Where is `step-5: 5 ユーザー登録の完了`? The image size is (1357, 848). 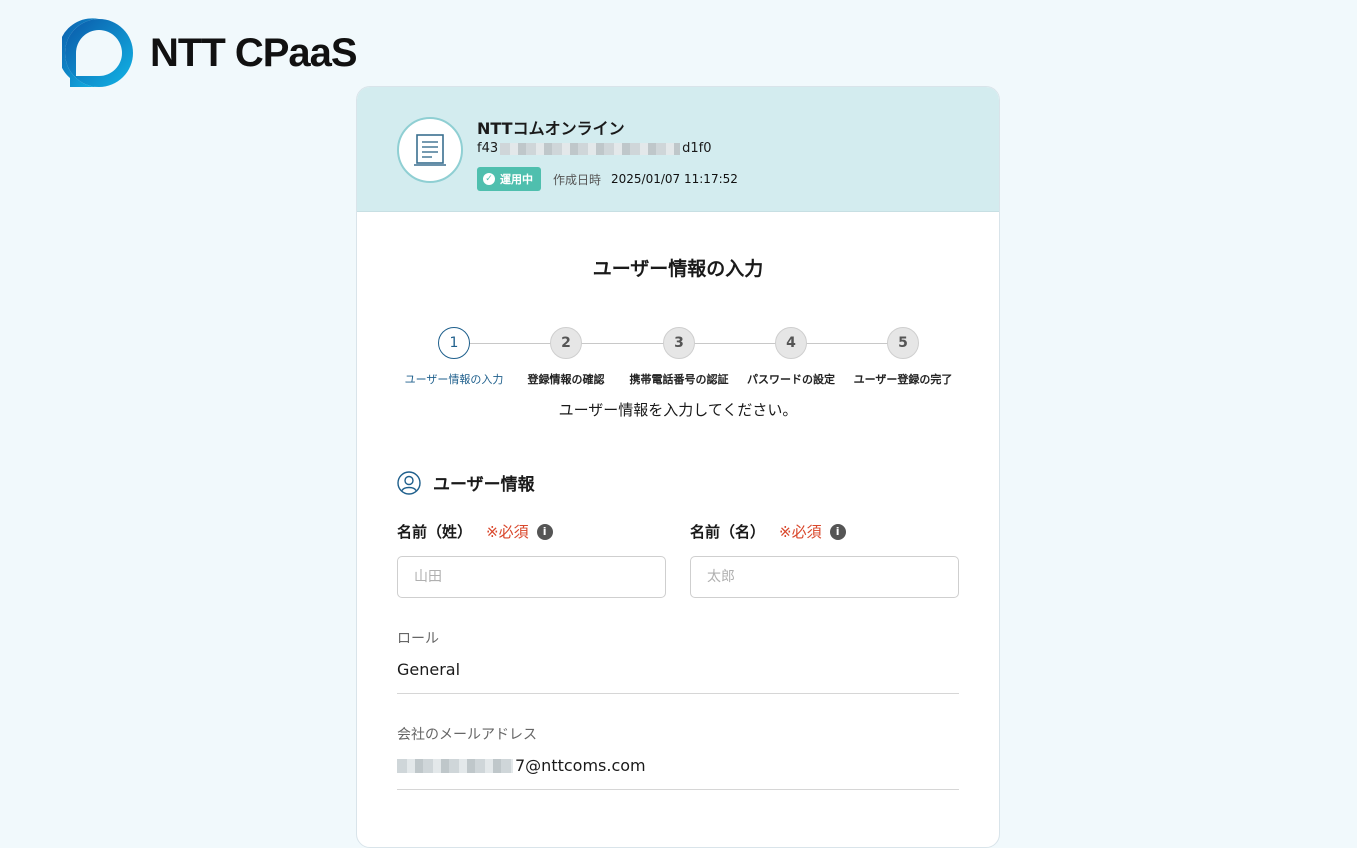 step-5: 5 ユーザー登録の完了 is located at coordinates (903, 357).